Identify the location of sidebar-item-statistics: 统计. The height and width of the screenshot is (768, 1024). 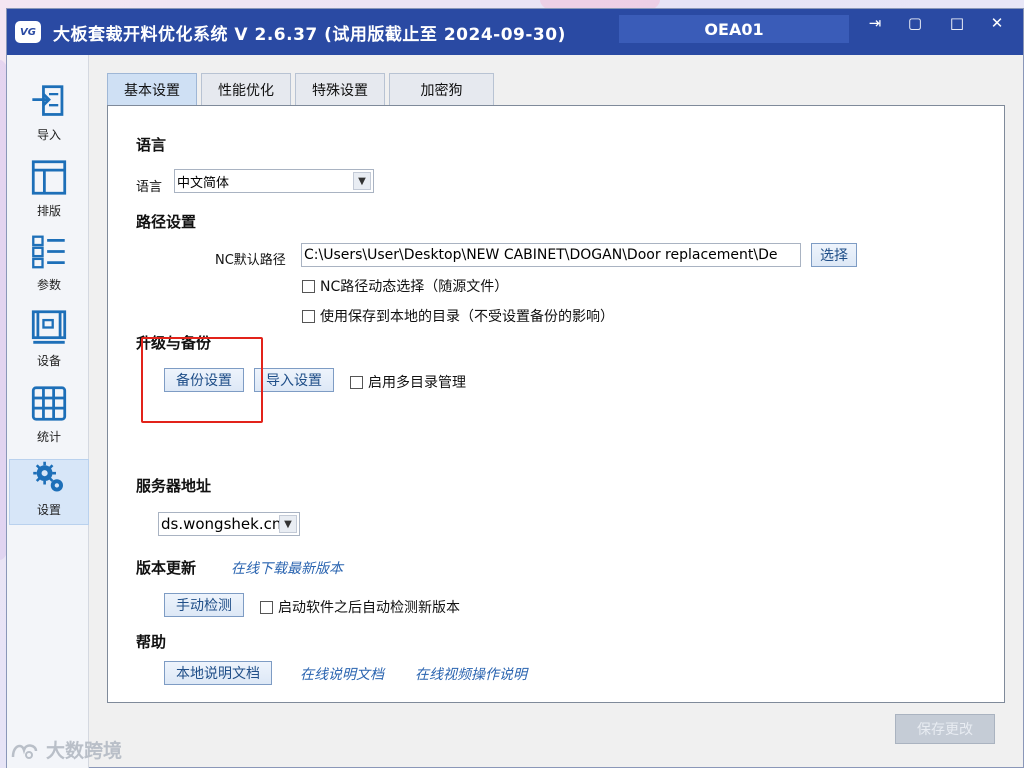
(49, 418).